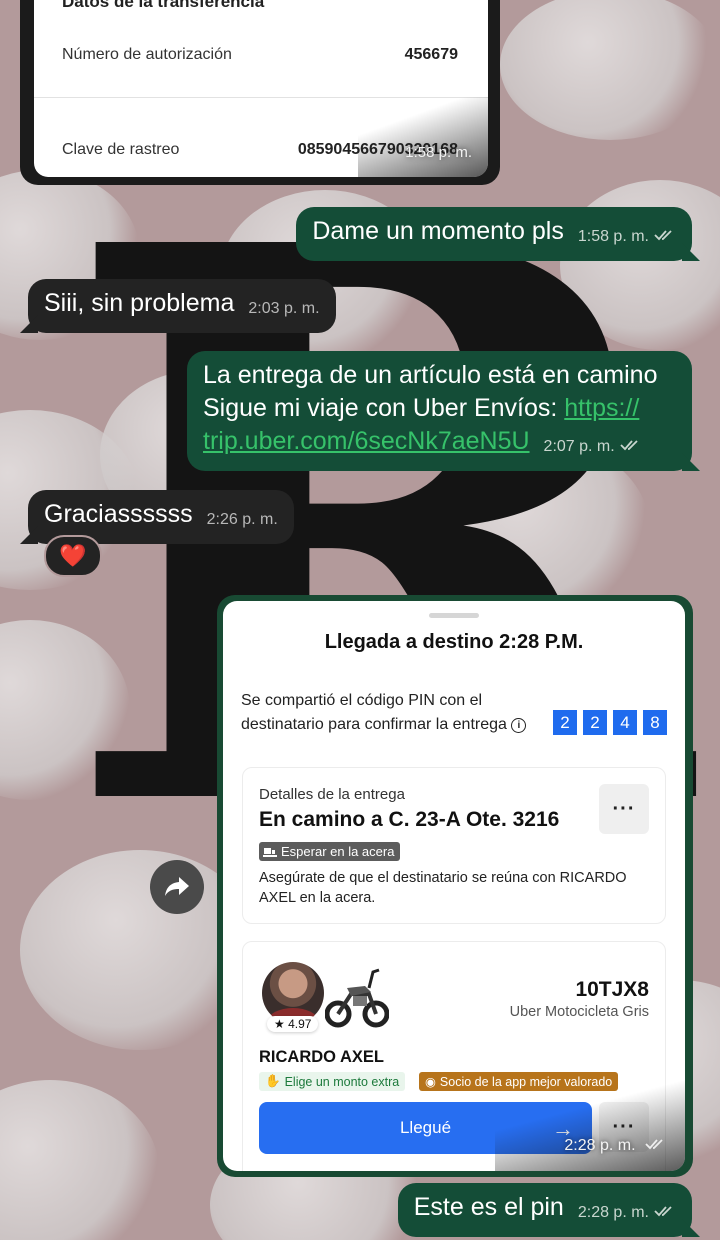  I want to click on heart-reaction: ❤️, so click(73, 556).